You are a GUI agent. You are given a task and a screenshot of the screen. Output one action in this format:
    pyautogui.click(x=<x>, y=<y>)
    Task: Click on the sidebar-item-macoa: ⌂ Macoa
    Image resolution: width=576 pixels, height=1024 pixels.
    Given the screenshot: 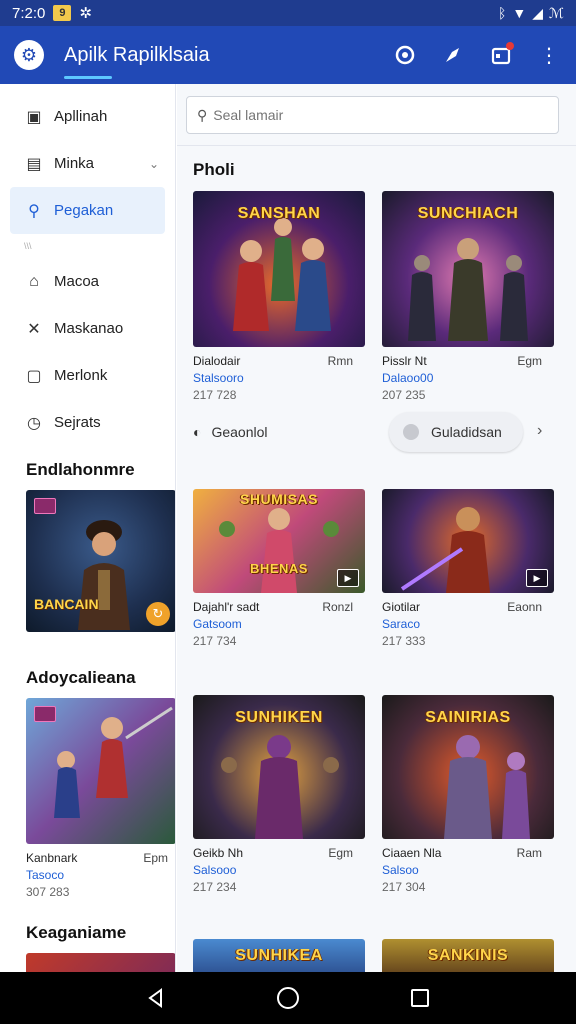 What is the action you would take?
    pyautogui.click(x=87, y=281)
    